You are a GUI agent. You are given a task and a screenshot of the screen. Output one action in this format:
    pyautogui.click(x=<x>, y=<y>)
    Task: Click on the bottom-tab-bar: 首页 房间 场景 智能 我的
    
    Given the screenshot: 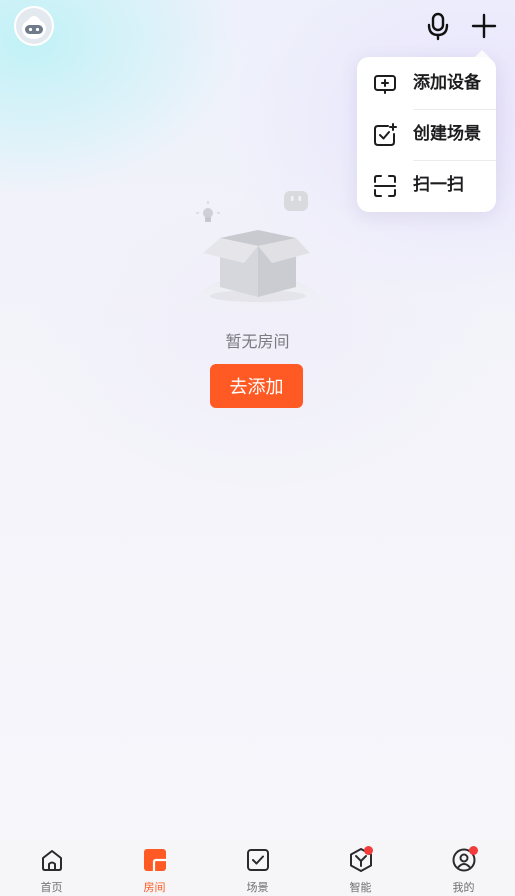 What is the action you would take?
    pyautogui.click(x=257, y=868)
    